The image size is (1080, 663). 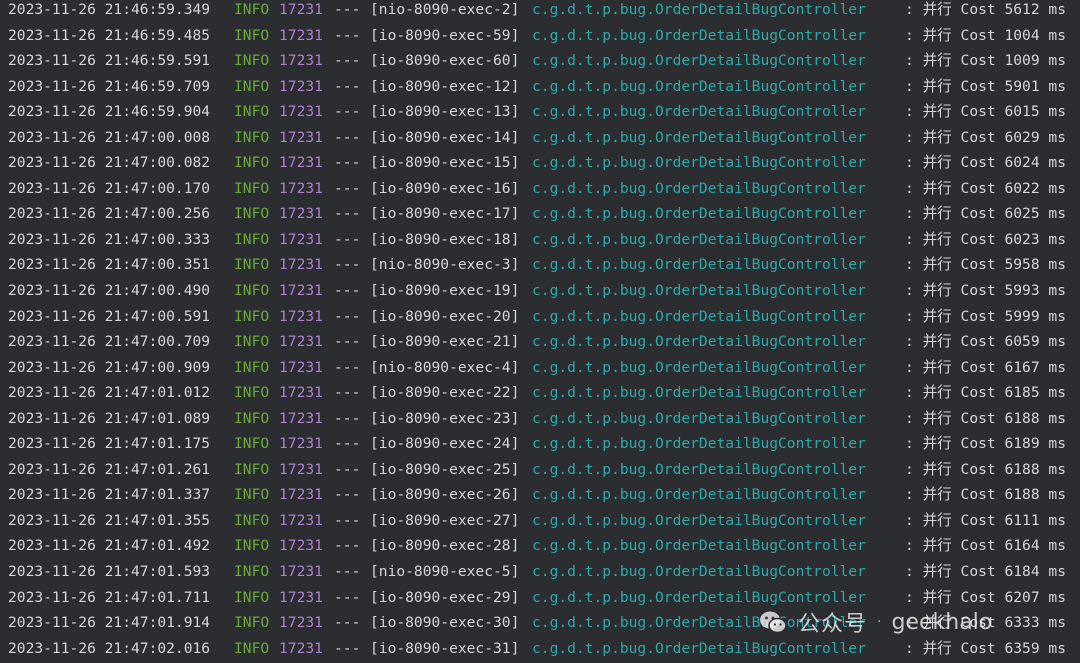 I want to click on log-thread: [nio-8090-exec-2], so click(x=445, y=9).